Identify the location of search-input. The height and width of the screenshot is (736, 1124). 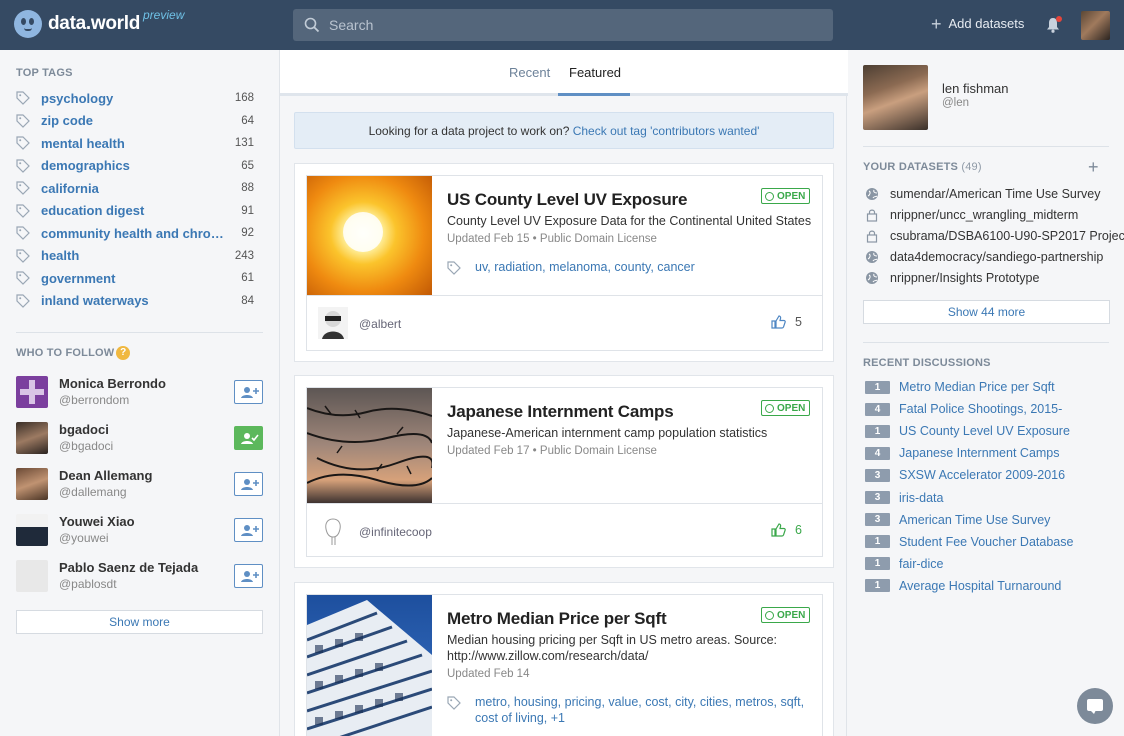
(574, 25).